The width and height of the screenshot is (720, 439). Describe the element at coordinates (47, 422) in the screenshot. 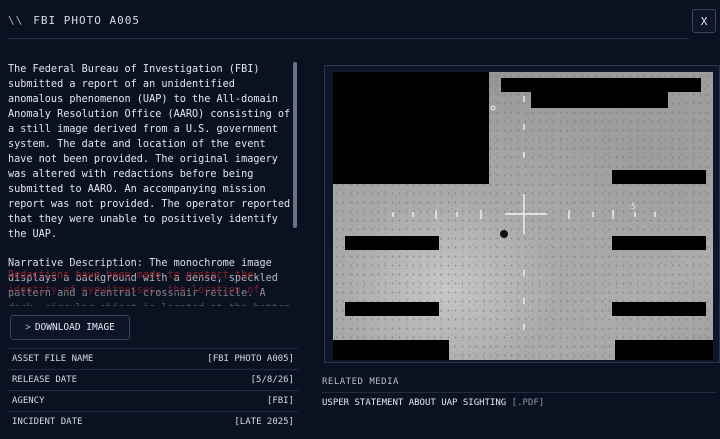

I see `metadata-label: INCIDENT DATE` at that location.